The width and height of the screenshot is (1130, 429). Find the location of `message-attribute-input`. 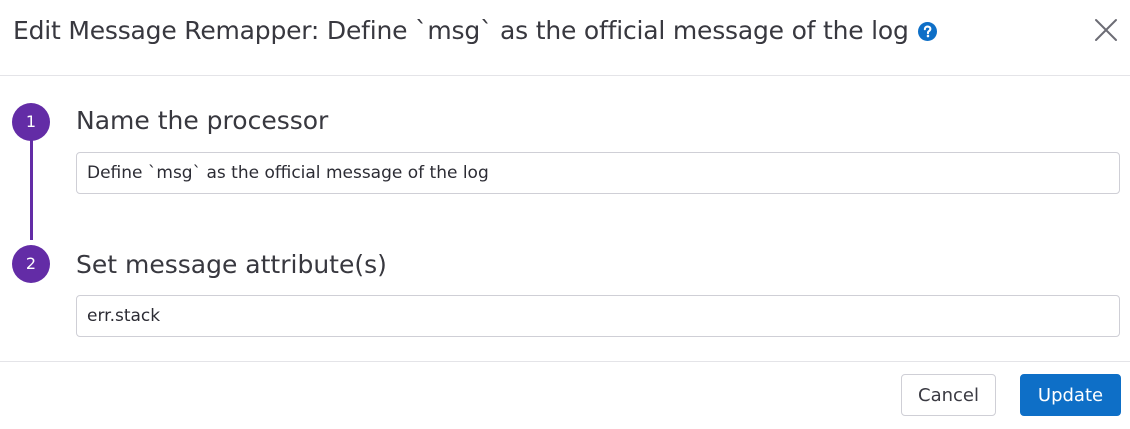

message-attribute-input is located at coordinates (598, 316).